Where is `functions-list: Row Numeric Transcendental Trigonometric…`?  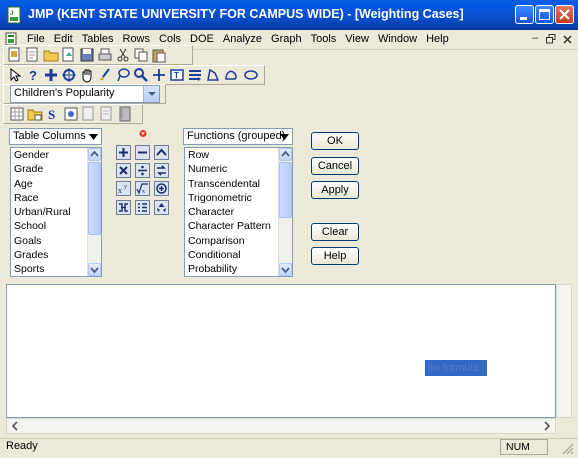 functions-list: Row Numeric Transcendental Trigonometric… is located at coordinates (238, 212).